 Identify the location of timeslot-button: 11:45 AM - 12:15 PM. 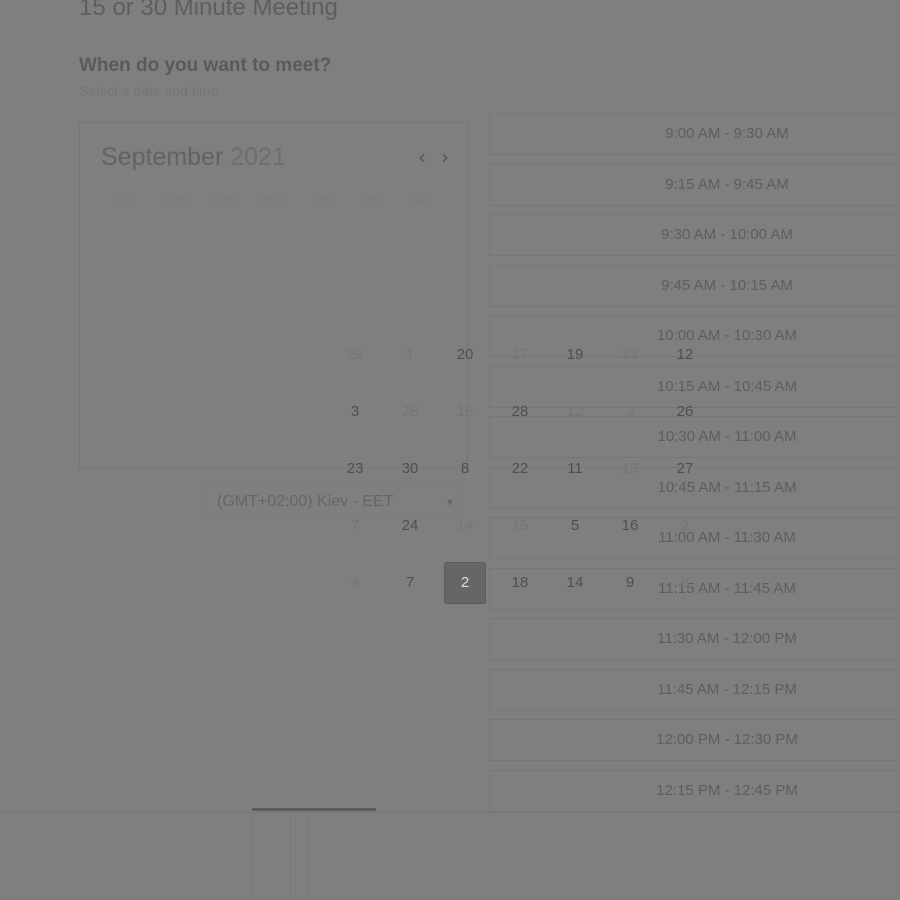
(694, 690).